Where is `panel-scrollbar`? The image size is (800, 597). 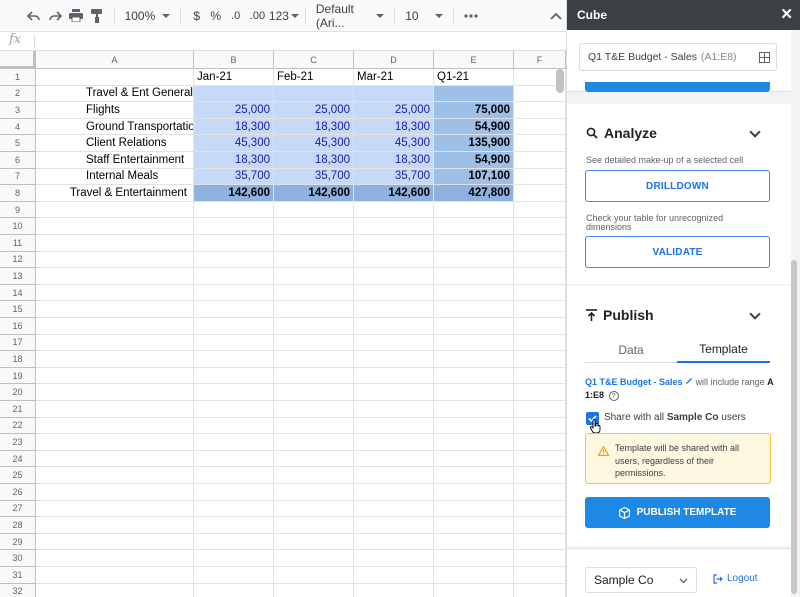
panel-scrollbar is located at coordinates (794, 427).